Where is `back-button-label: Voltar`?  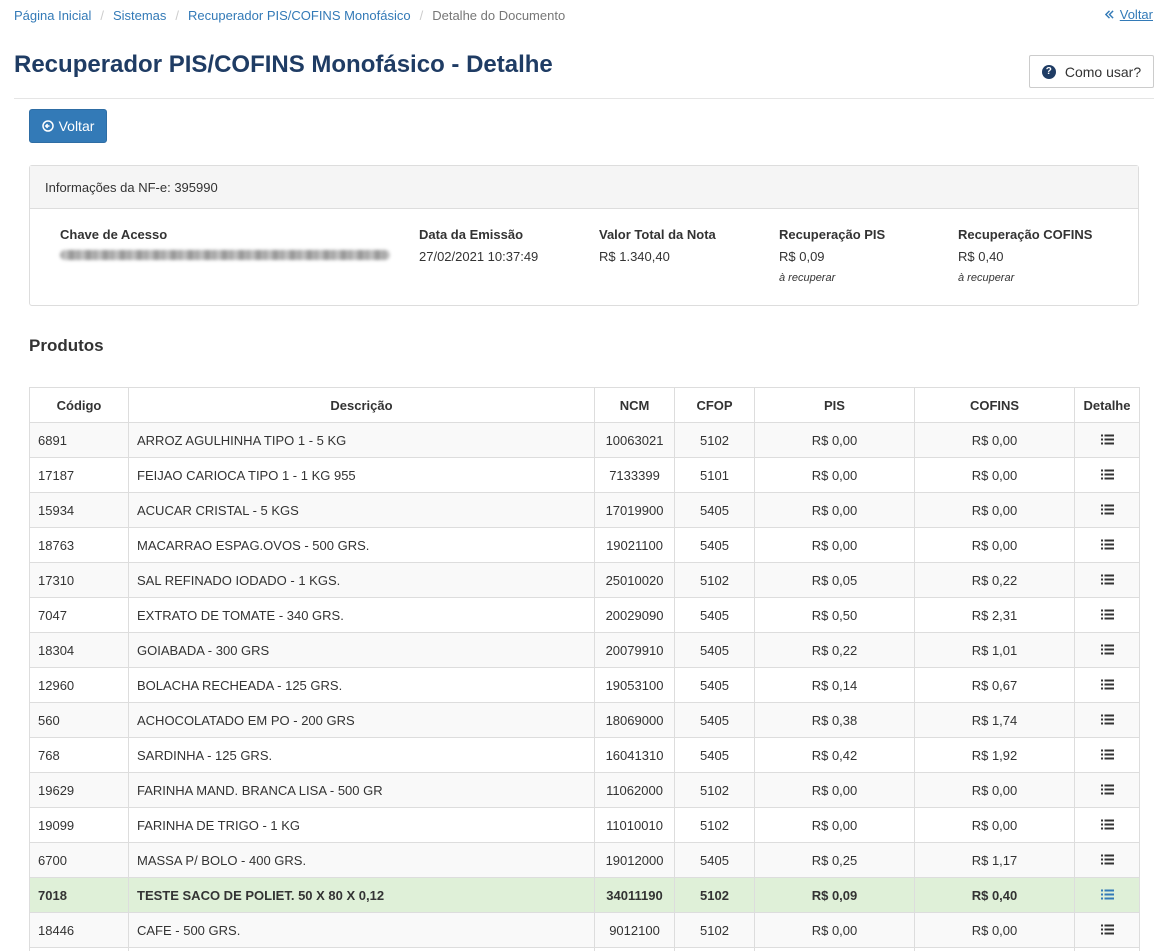 back-button-label: Voltar is located at coordinates (76, 126).